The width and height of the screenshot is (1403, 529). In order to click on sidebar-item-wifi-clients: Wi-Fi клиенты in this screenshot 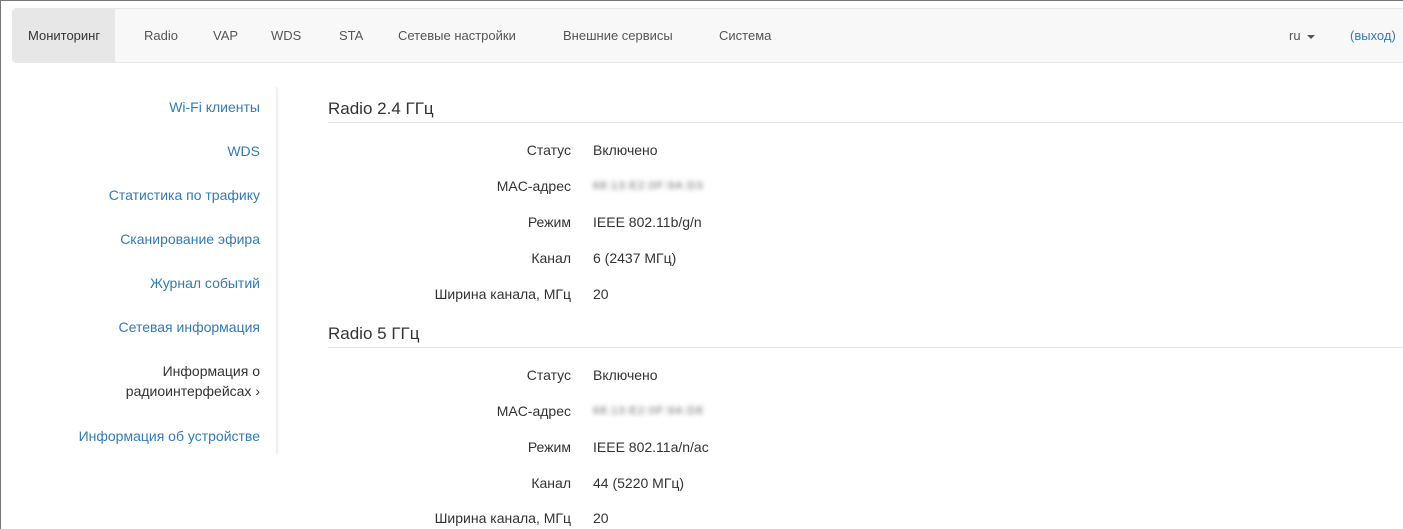, I will do `click(214, 107)`.